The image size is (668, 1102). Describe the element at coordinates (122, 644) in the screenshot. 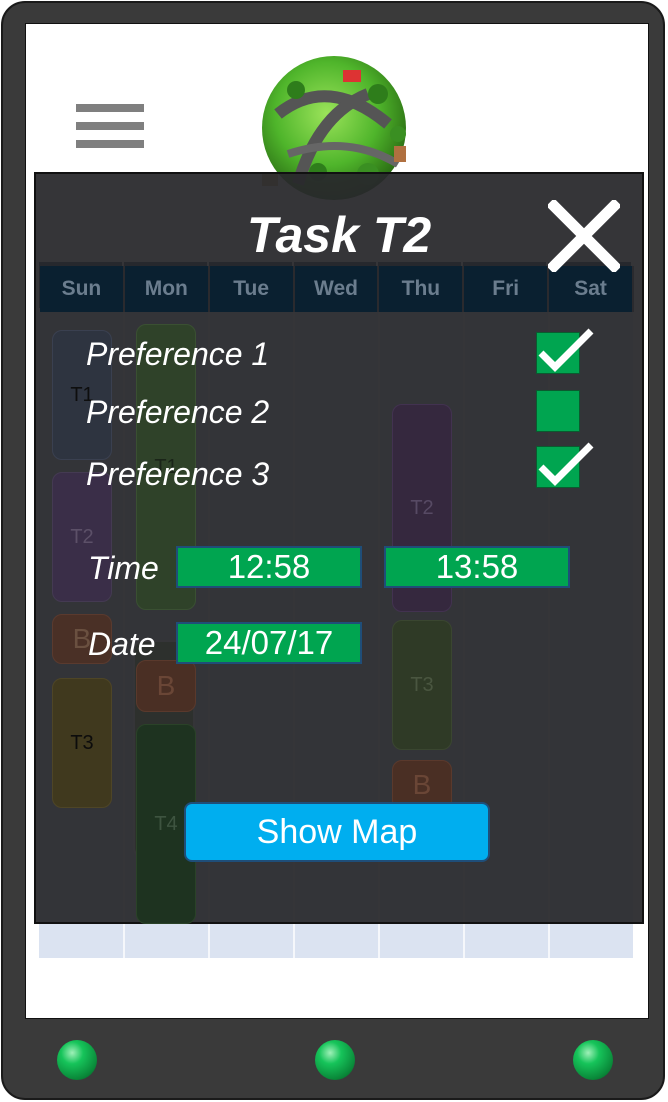

I see `date-label: Date` at that location.